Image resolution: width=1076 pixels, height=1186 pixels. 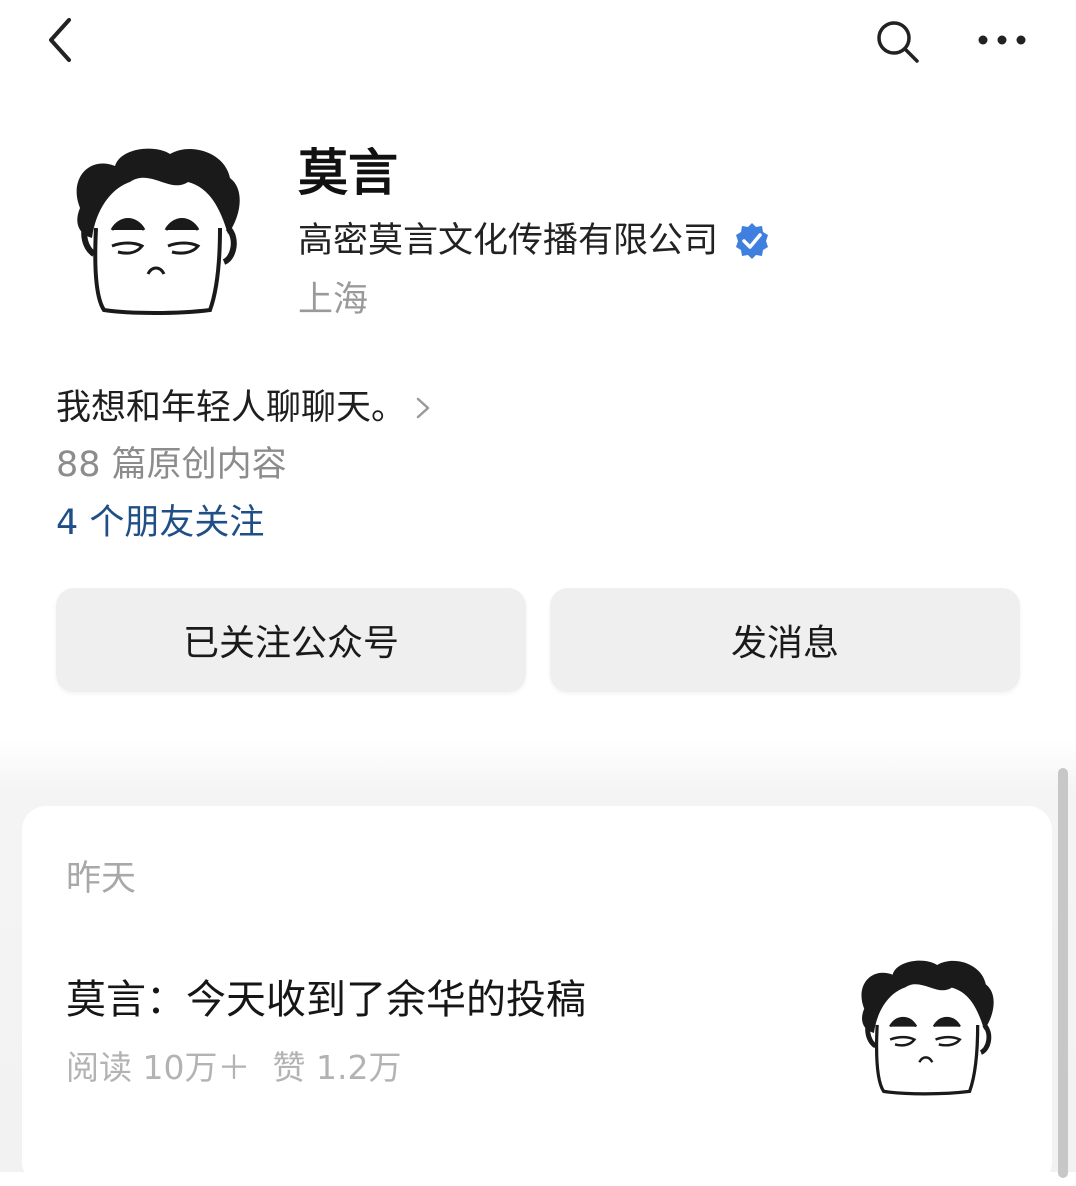 What do you see at coordinates (326, 1000) in the screenshot?
I see `article-title: 莫言：今天收到了余华的投稿` at bounding box center [326, 1000].